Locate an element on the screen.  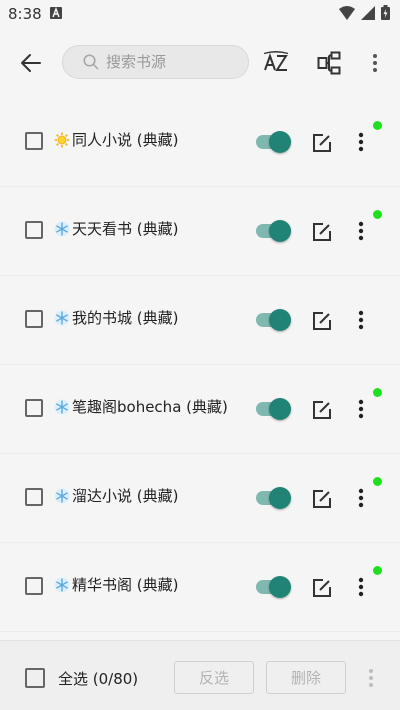
more-options-button is located at coordinates (375, 63).